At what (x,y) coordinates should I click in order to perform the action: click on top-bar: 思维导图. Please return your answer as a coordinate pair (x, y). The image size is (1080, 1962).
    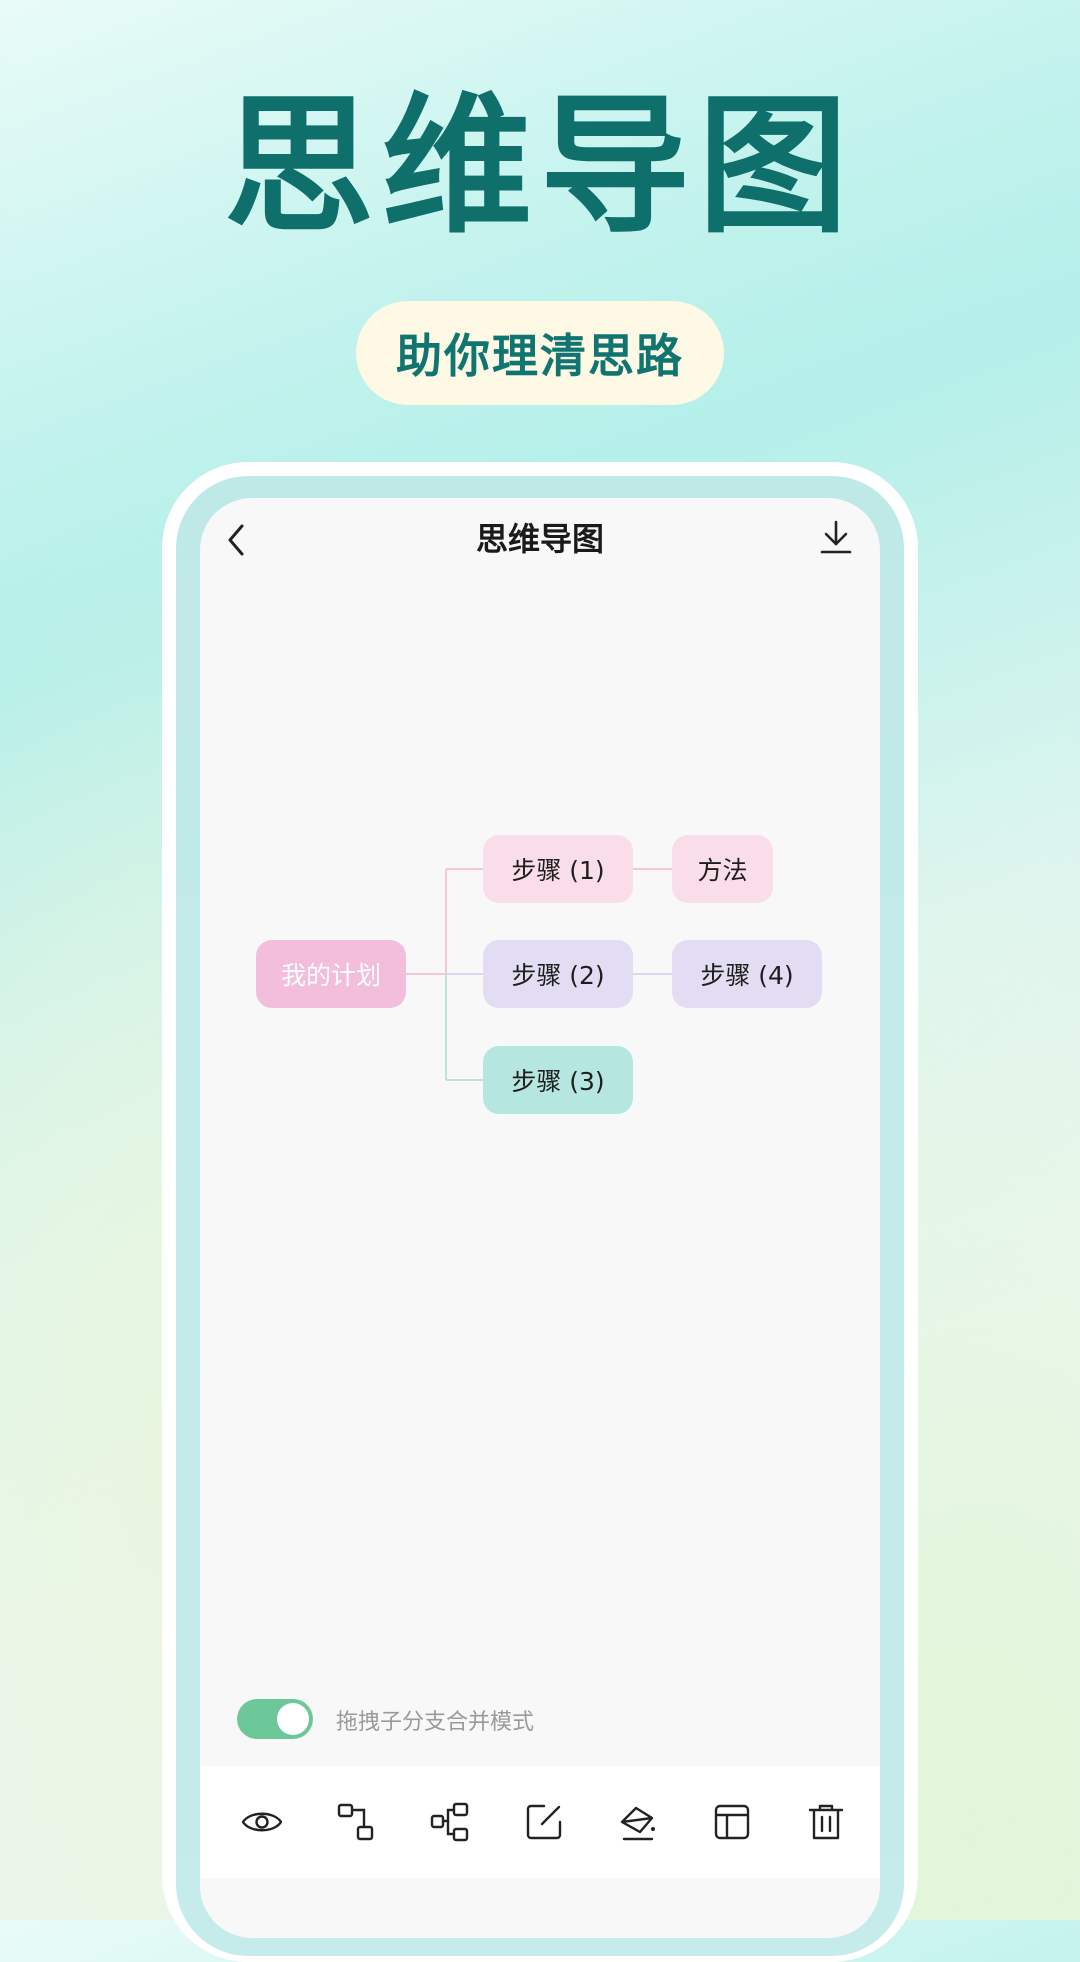
    Looking at the image, I should click on (540, 538).